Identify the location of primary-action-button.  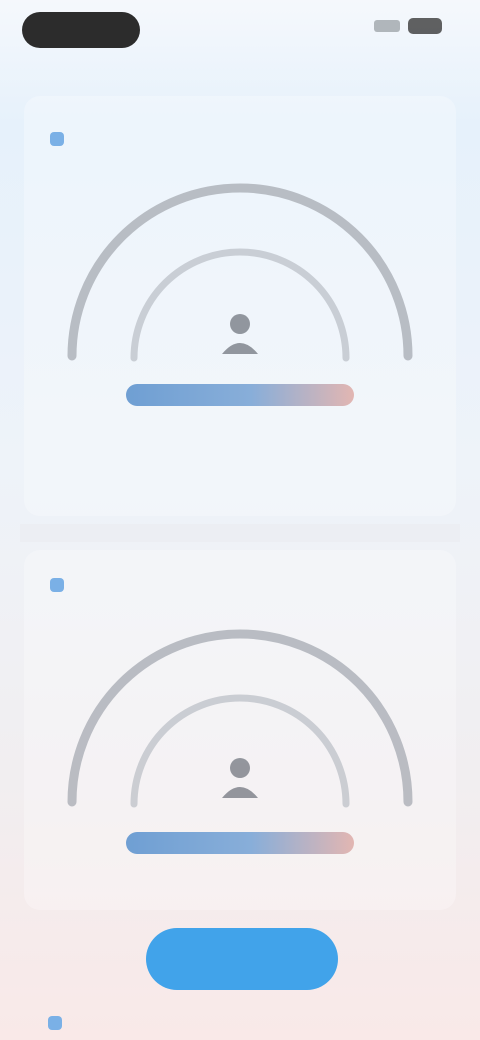
(242, 959).